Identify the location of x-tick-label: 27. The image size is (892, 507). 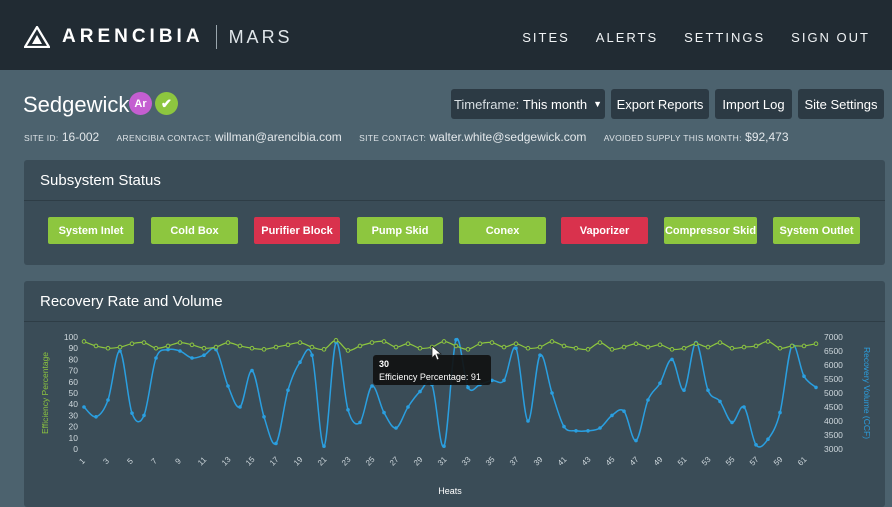
(394, 461).